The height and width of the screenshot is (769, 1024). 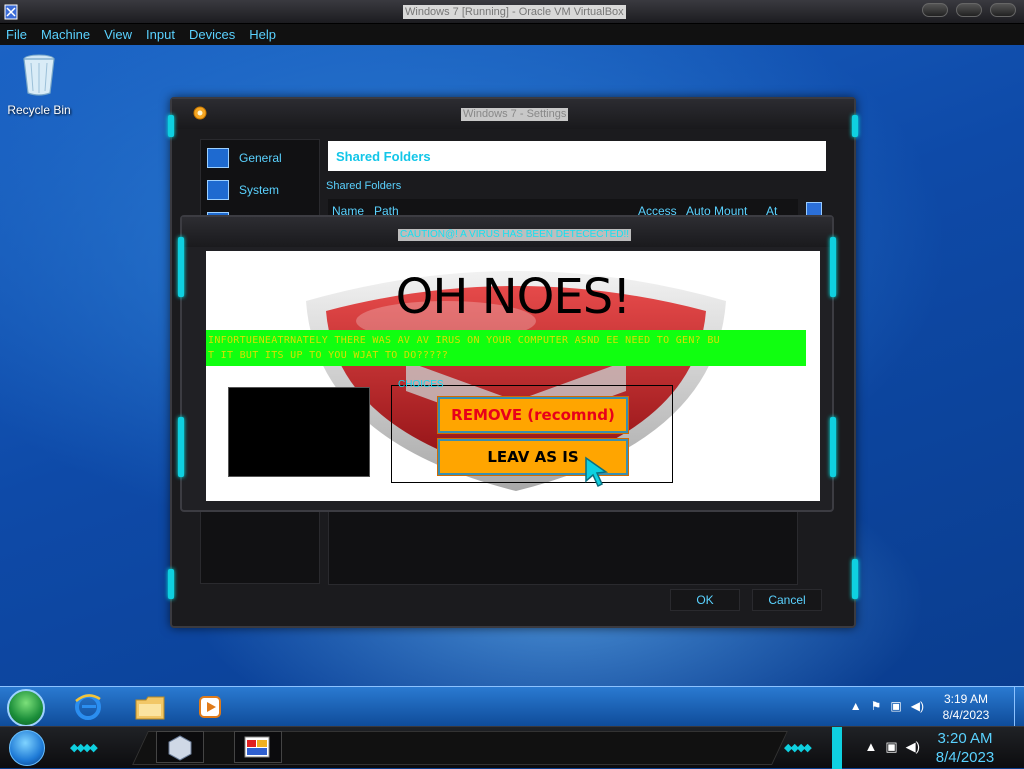 What do you see at coordinates (260, 158) in the screenshot?
I see `nav-item-label: General` at bounding box center [260, 158].